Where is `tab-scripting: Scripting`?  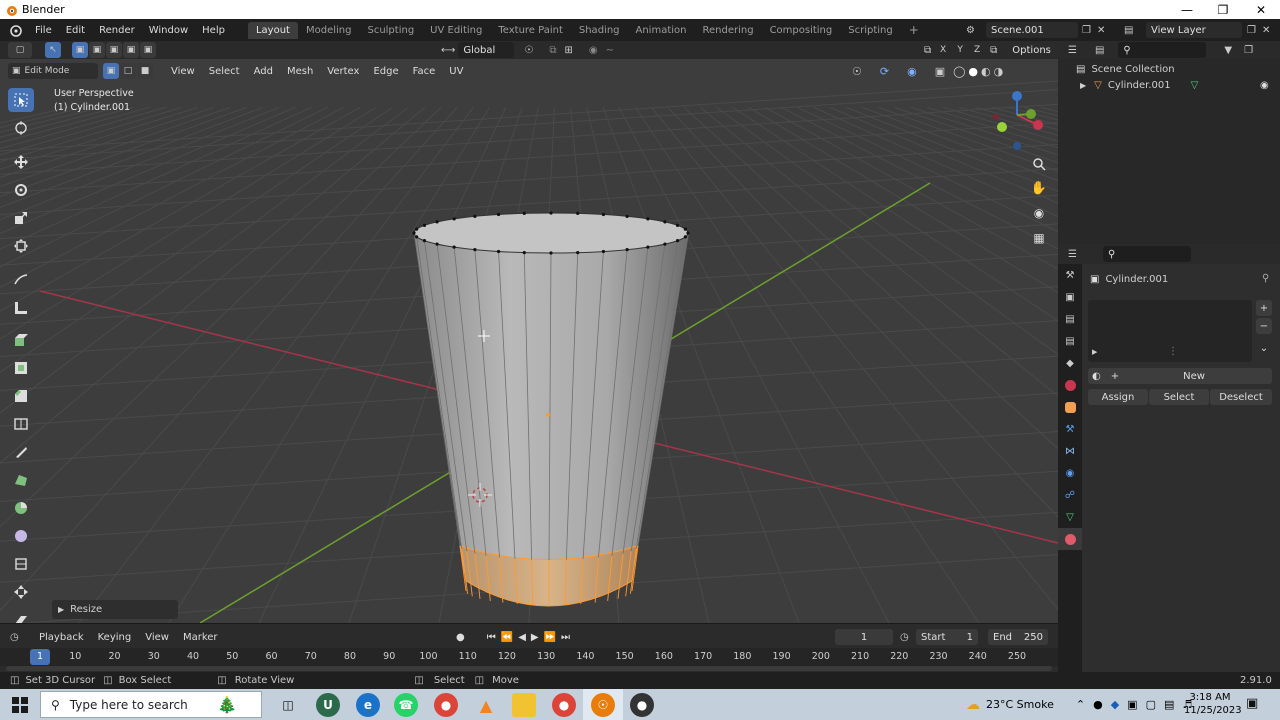
tab-scripting: Scripting is located at coordinates (870, 30).